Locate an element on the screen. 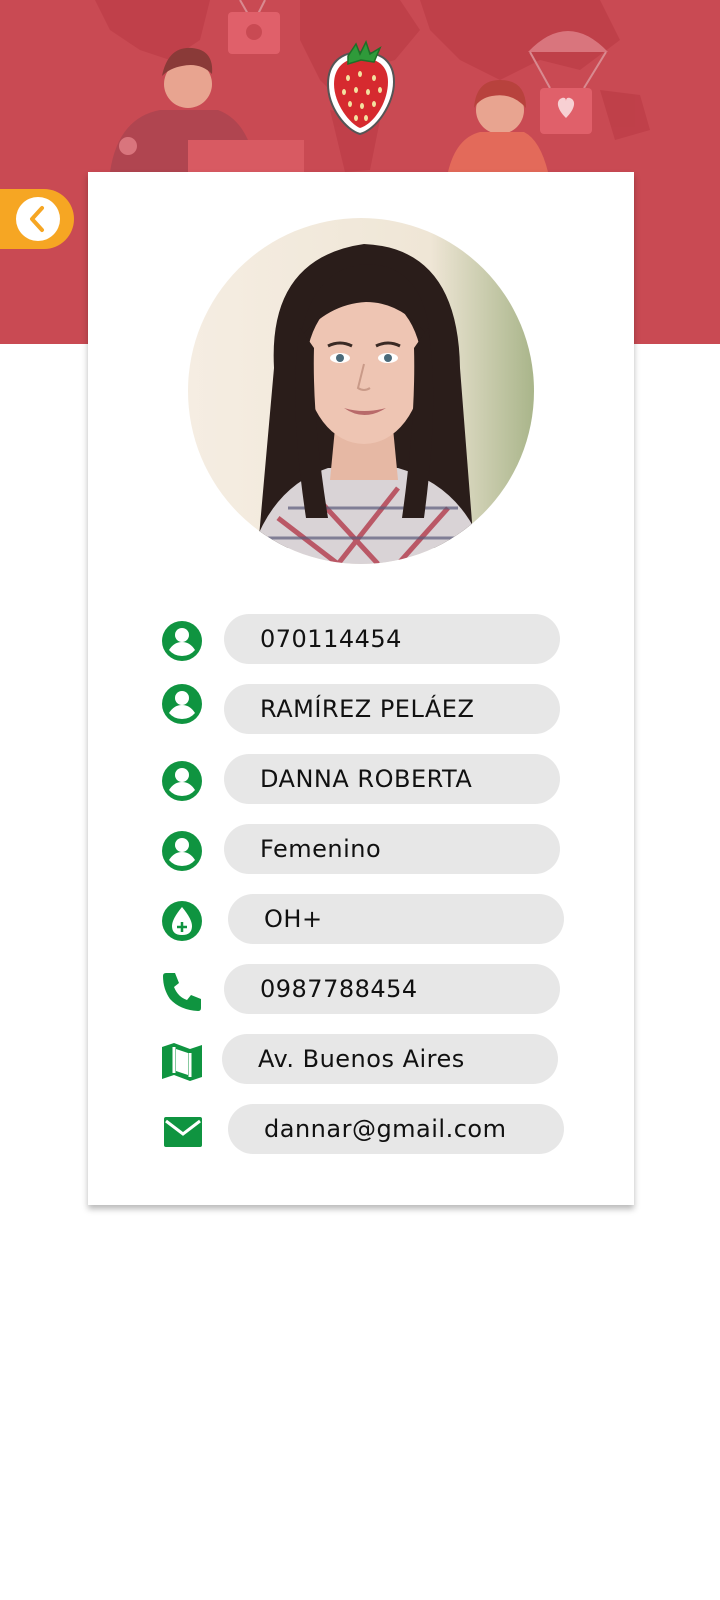 This screenshot has height=1600, width=720. field-row-genero: Femenino is located at coordinates (370, 850).